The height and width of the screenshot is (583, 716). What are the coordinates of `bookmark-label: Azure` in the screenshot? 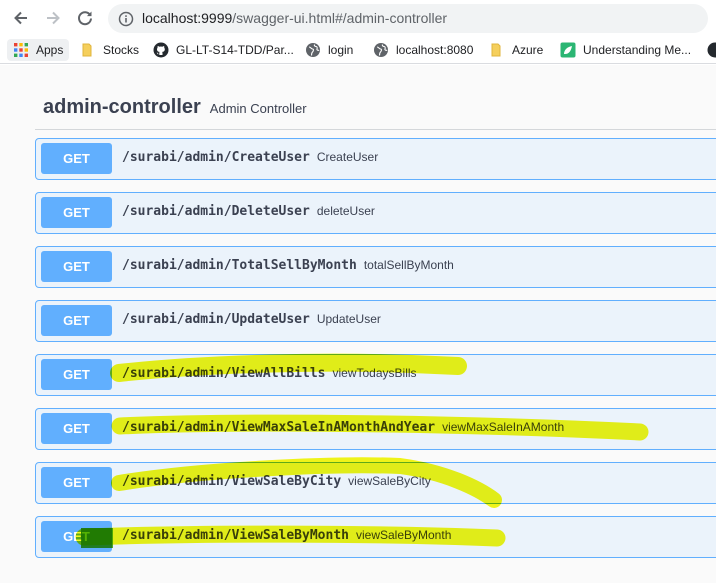 It's located at (528, 50).